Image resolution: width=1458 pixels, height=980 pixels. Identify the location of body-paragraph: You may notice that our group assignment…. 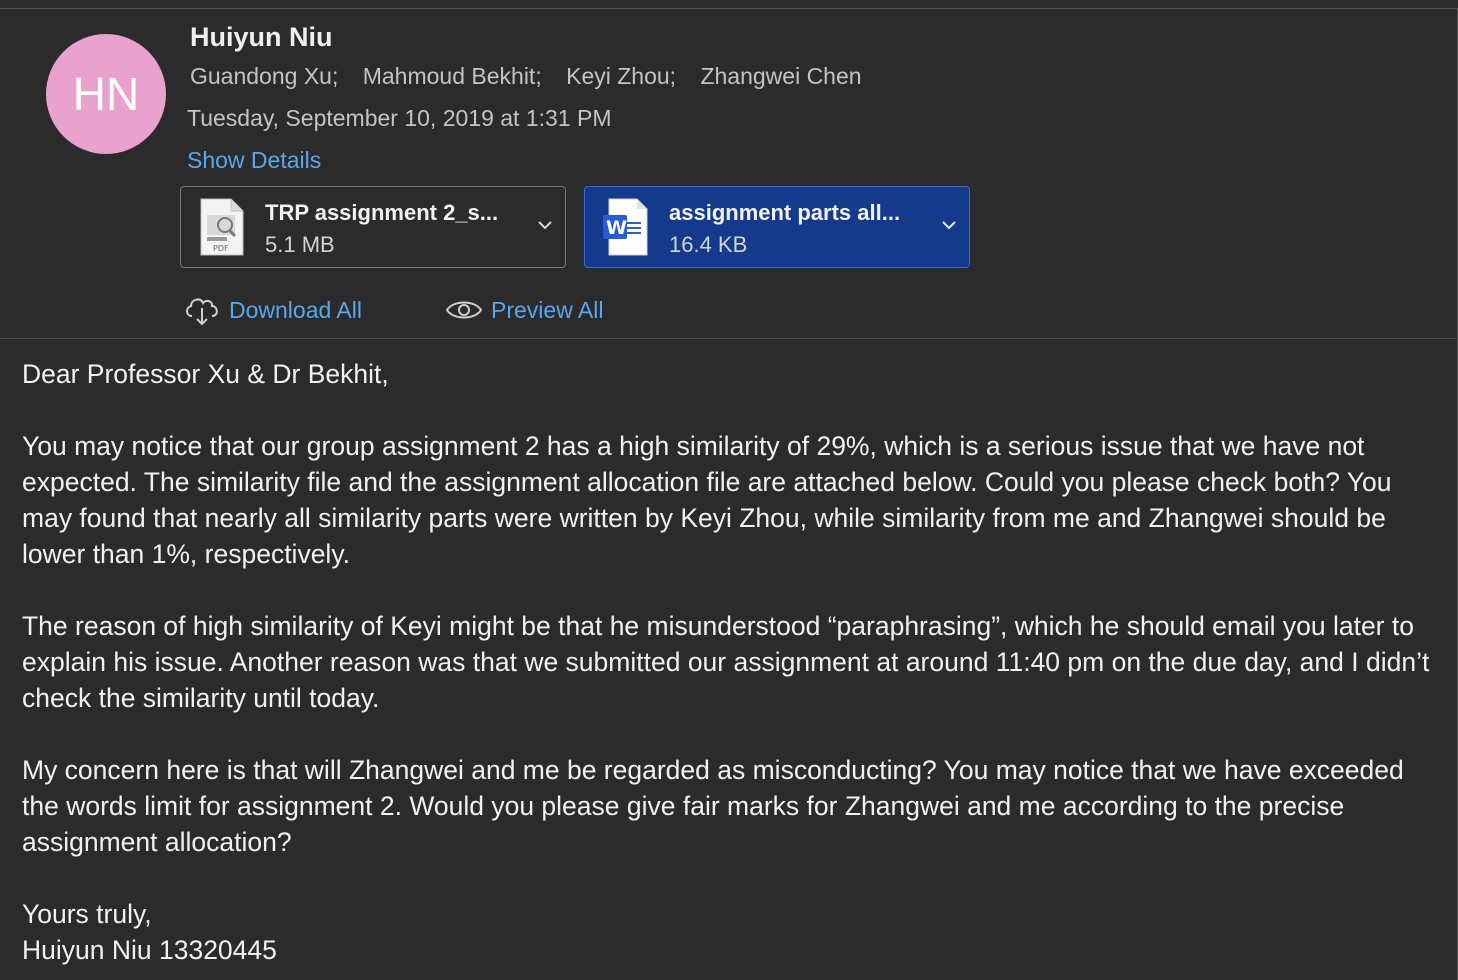
(707, 500).